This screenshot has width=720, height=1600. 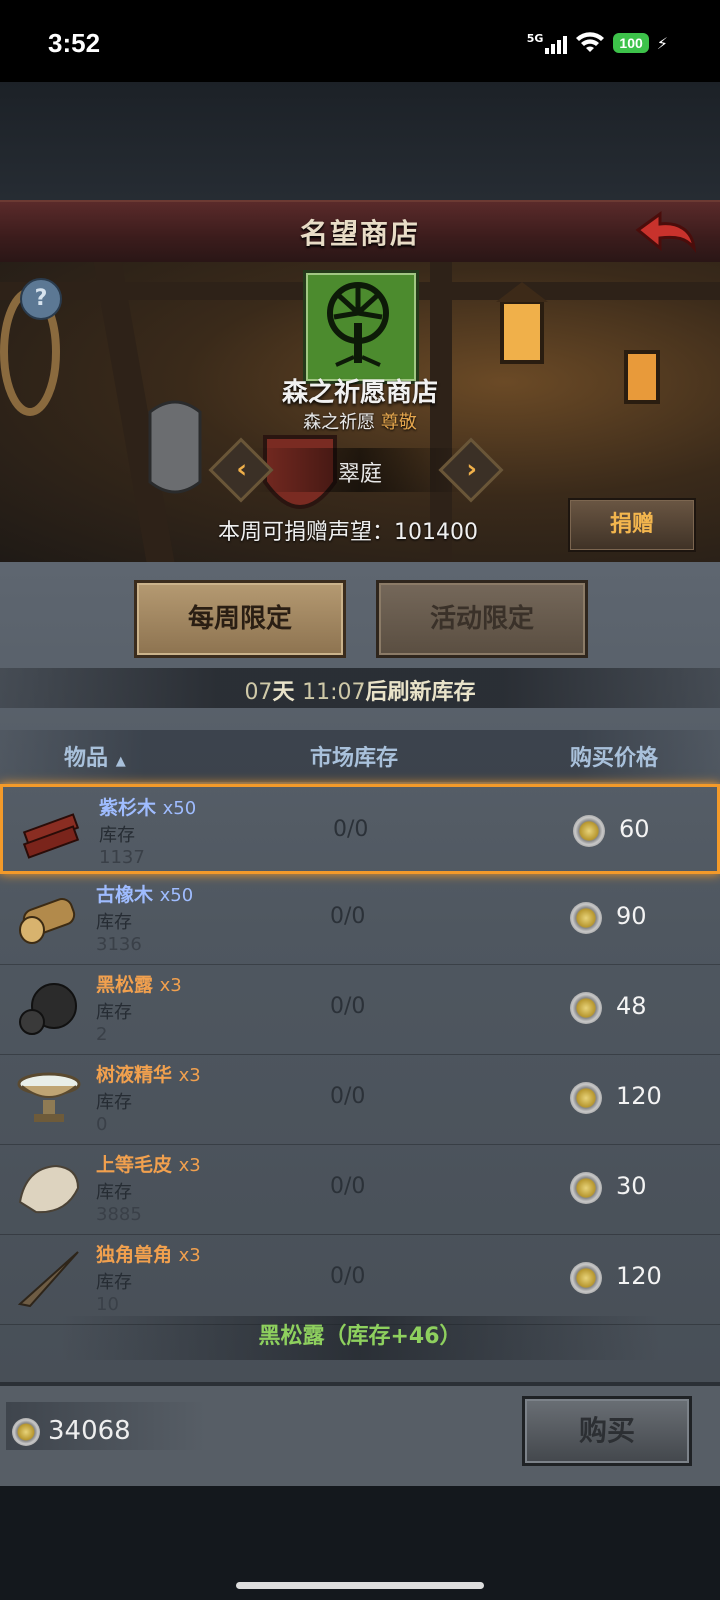 I want to click on refresh-suffix: 后刷新库存, so click(x=420, y=692).